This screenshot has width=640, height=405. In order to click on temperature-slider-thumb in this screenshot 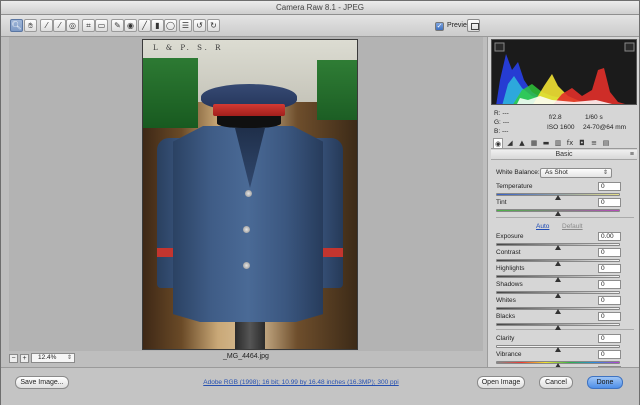, I will do `click(558, 197)`.